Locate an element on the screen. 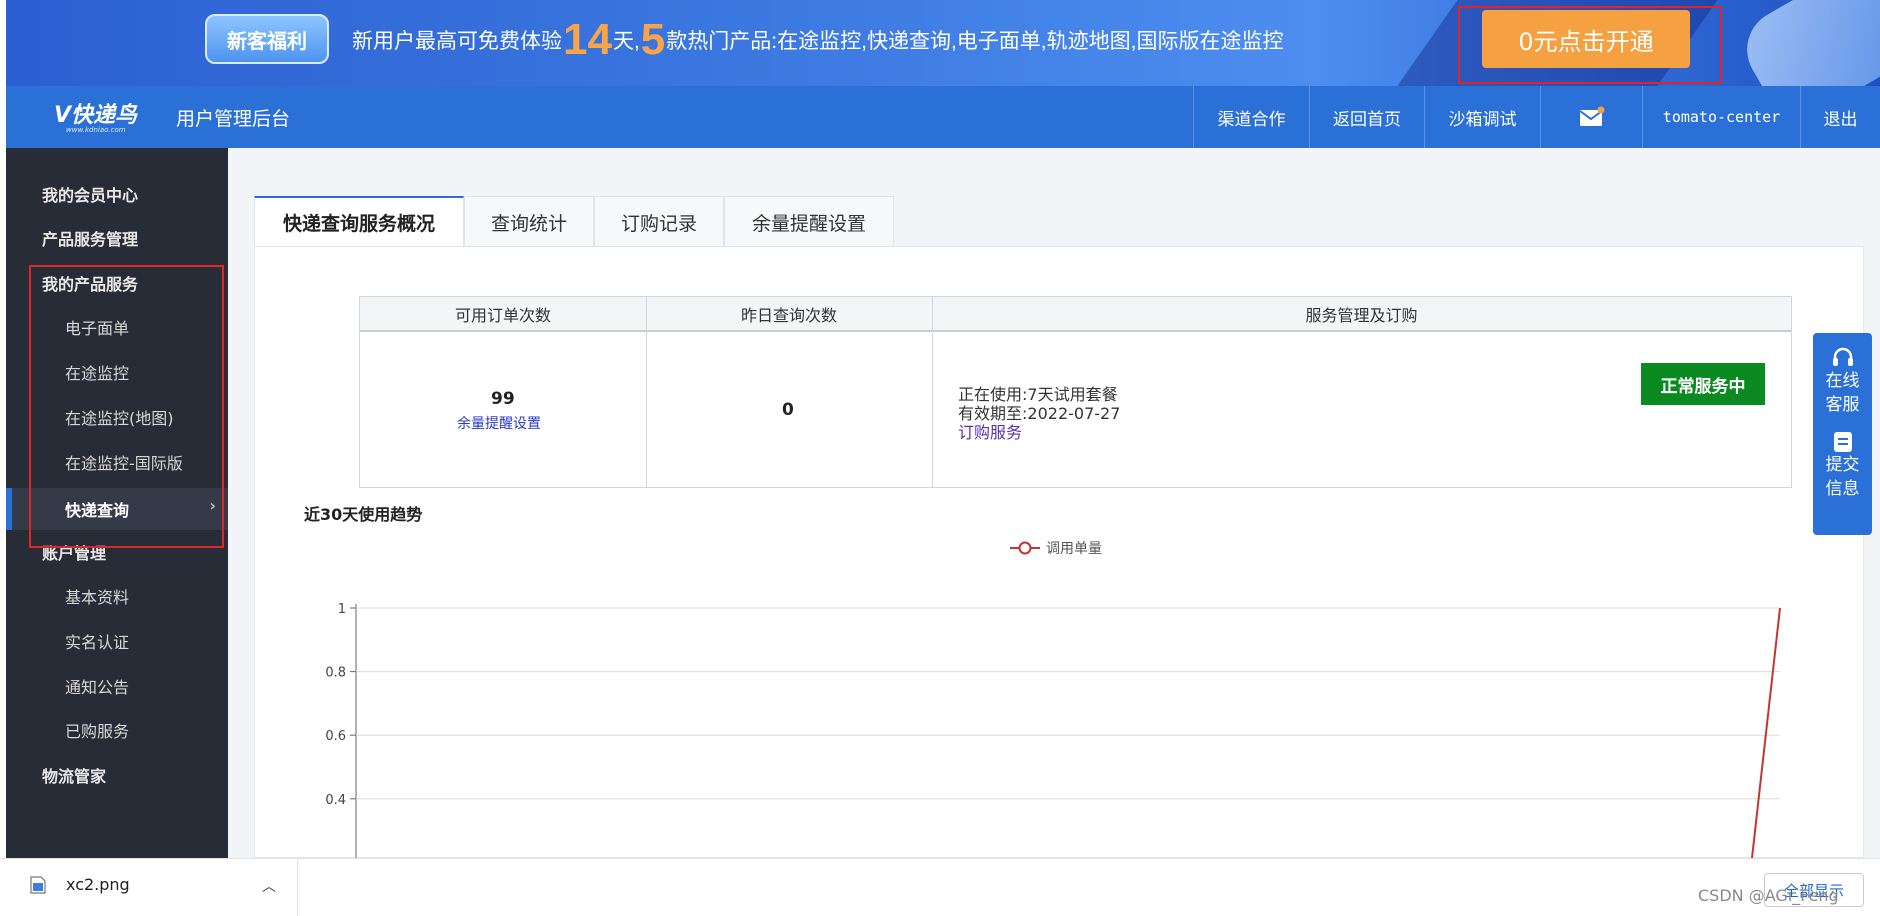 The height and width of the screenshot is (916, 1880). chart-y-tick-label: 1 is located at coordinates (342, 609).